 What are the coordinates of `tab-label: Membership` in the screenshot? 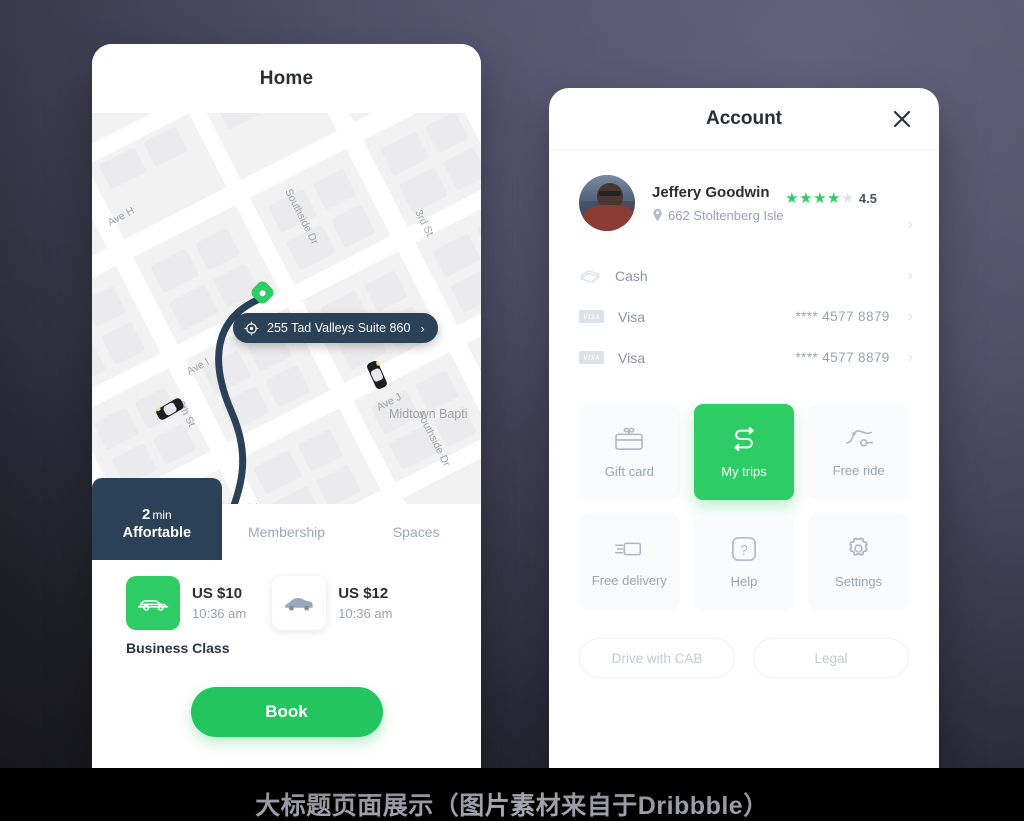 It's located at (286, 532).